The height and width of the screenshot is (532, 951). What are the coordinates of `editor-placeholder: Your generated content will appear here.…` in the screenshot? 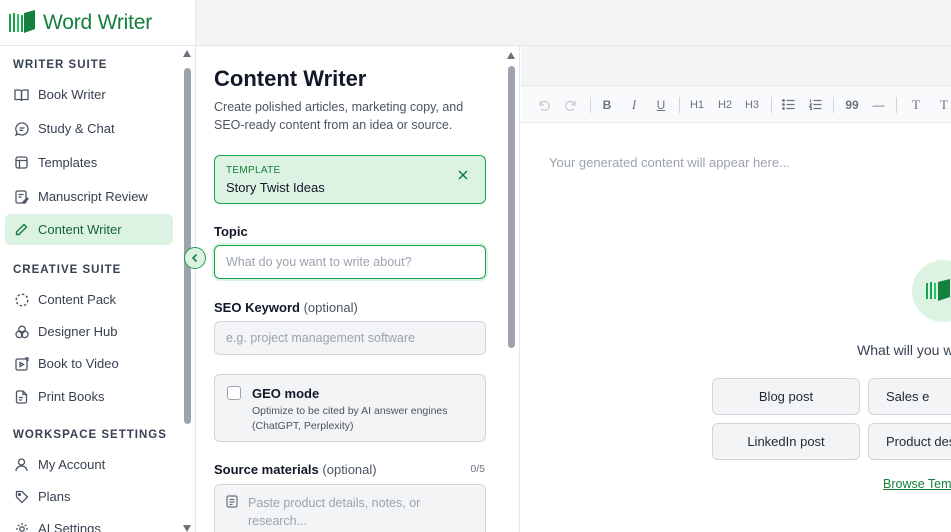 It's located at (669, 162).